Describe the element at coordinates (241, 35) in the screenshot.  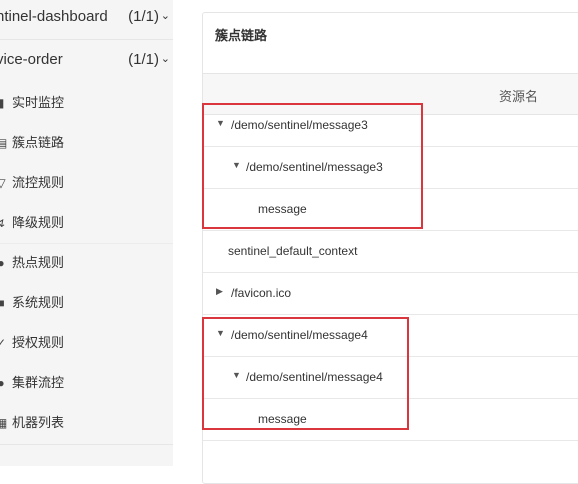
I see `panel-title: 簇点链路` at that location.